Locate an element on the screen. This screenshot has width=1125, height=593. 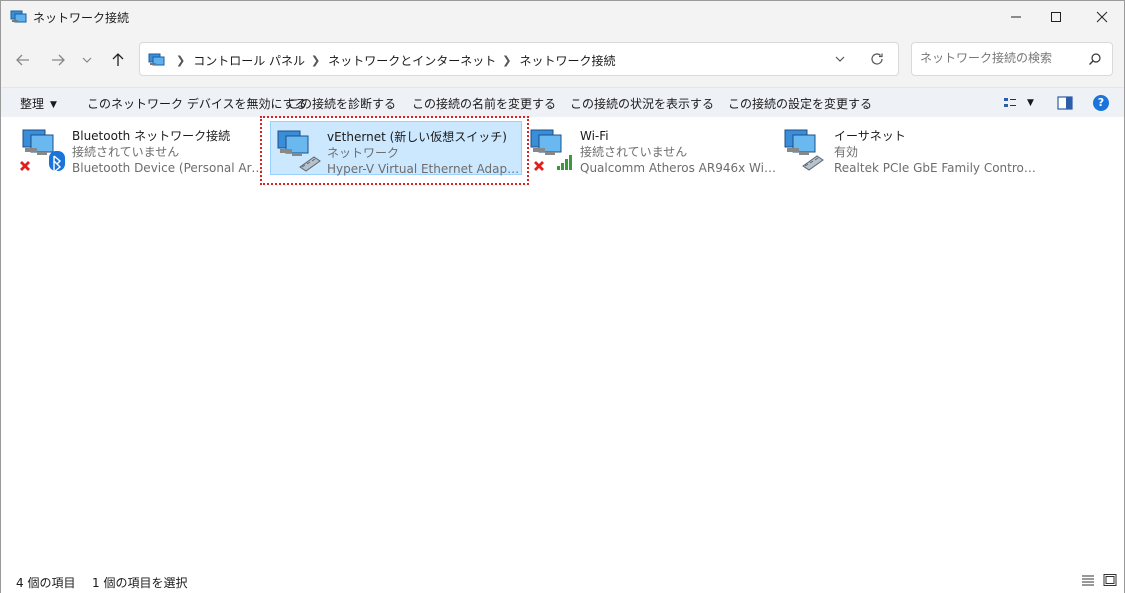
arrow-right-icon is located at coordinates (58, 60).